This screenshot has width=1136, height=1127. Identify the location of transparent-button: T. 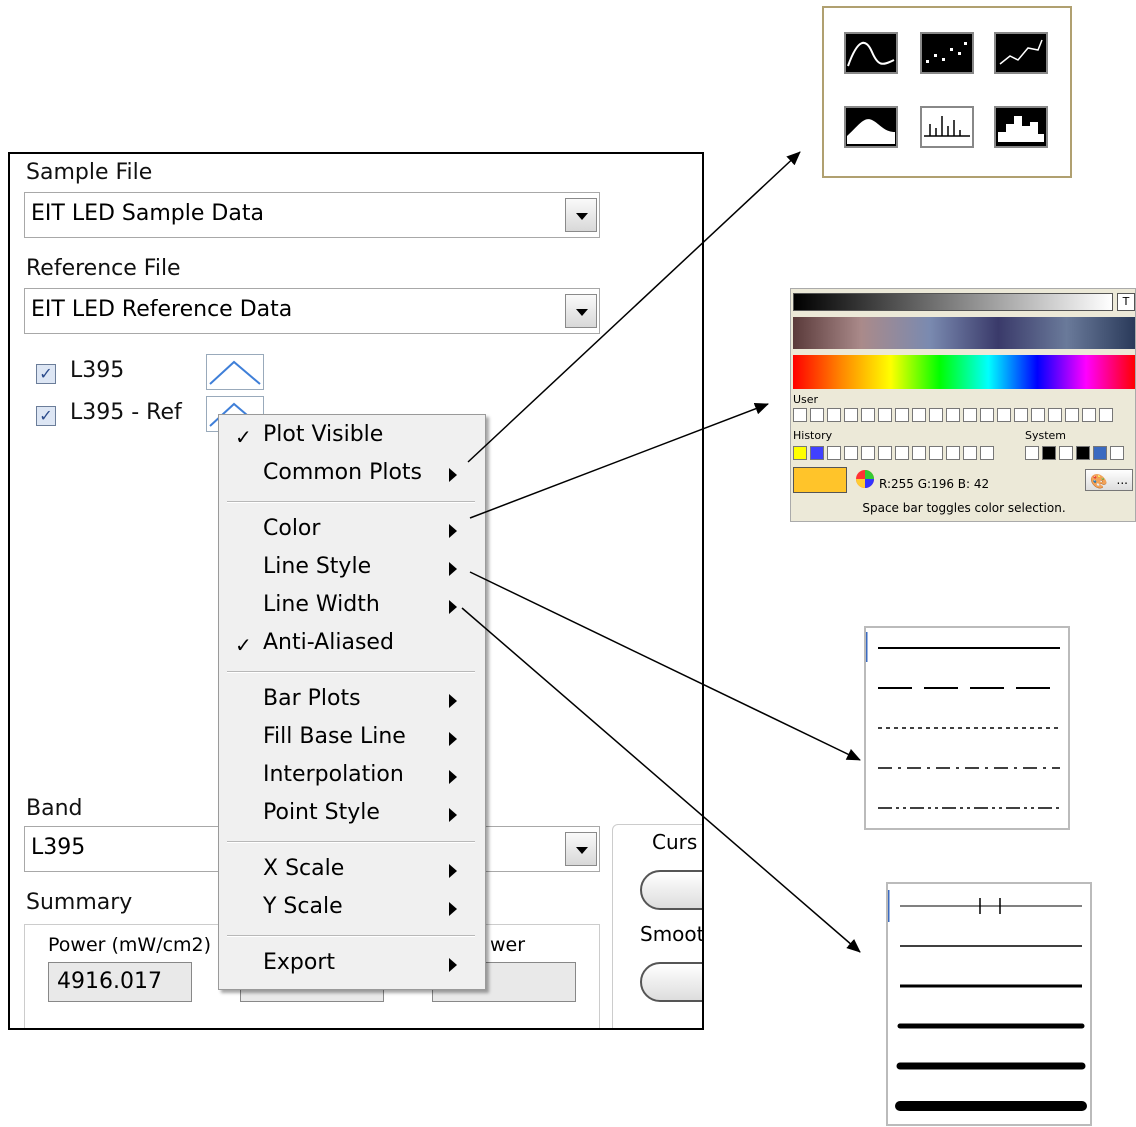
(1126, 302).